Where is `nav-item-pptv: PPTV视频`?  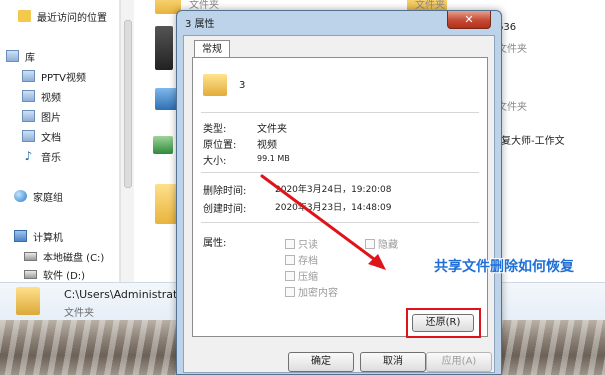
nav-item-pptv: PPTV视频 is located at coordinates (54, 76).